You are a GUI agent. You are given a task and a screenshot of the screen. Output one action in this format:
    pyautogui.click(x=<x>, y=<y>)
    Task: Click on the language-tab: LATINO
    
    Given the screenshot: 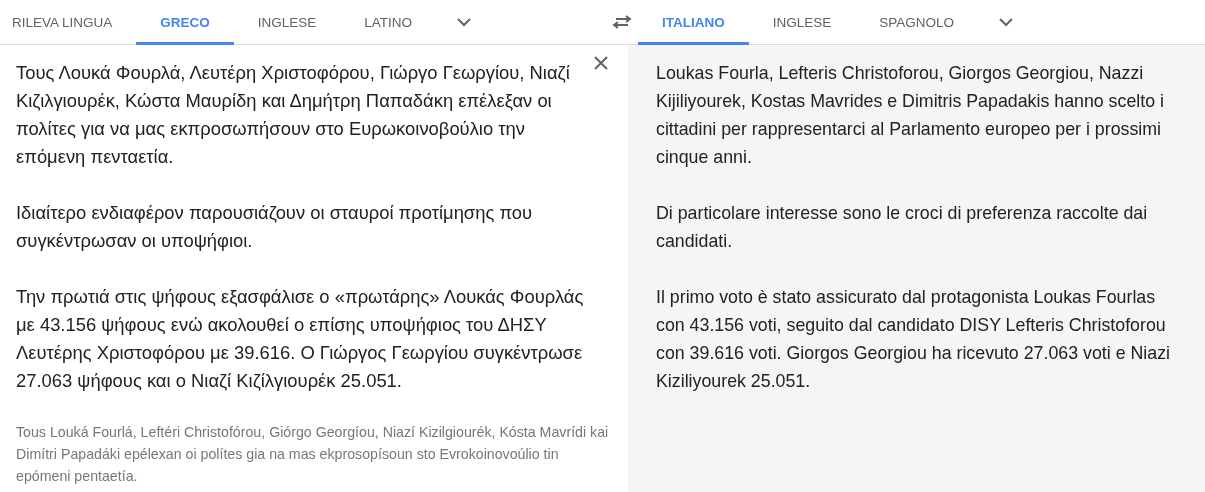 What is the action you would take?
    pyautogui.click(x=388, y=22)
    